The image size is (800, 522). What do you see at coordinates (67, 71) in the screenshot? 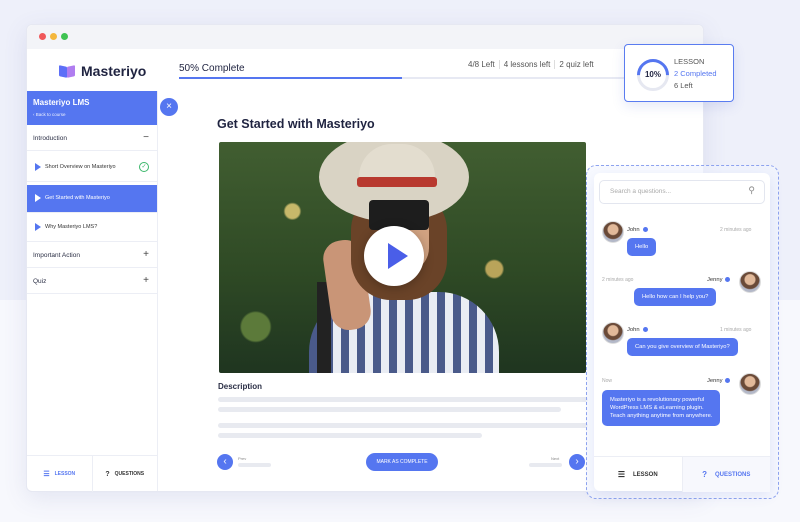
I see `masteriyo-logo-icon` at bounding box center [67, 71].